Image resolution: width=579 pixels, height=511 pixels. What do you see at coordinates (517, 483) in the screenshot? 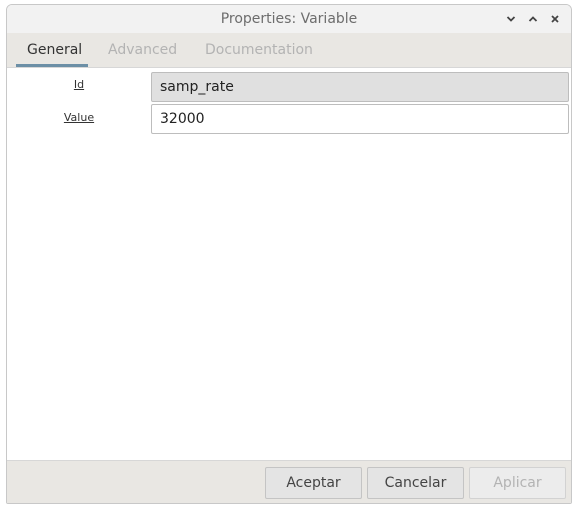
I see `apply-button: Aplicar` at bounding box center [517, 483].